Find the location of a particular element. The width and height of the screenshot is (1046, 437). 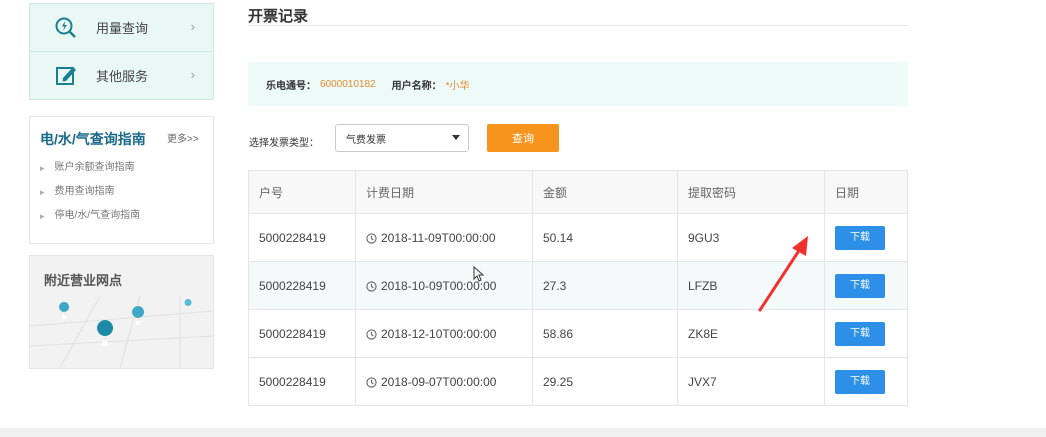

user-value: *小华 is located at coordinates (457, 86).